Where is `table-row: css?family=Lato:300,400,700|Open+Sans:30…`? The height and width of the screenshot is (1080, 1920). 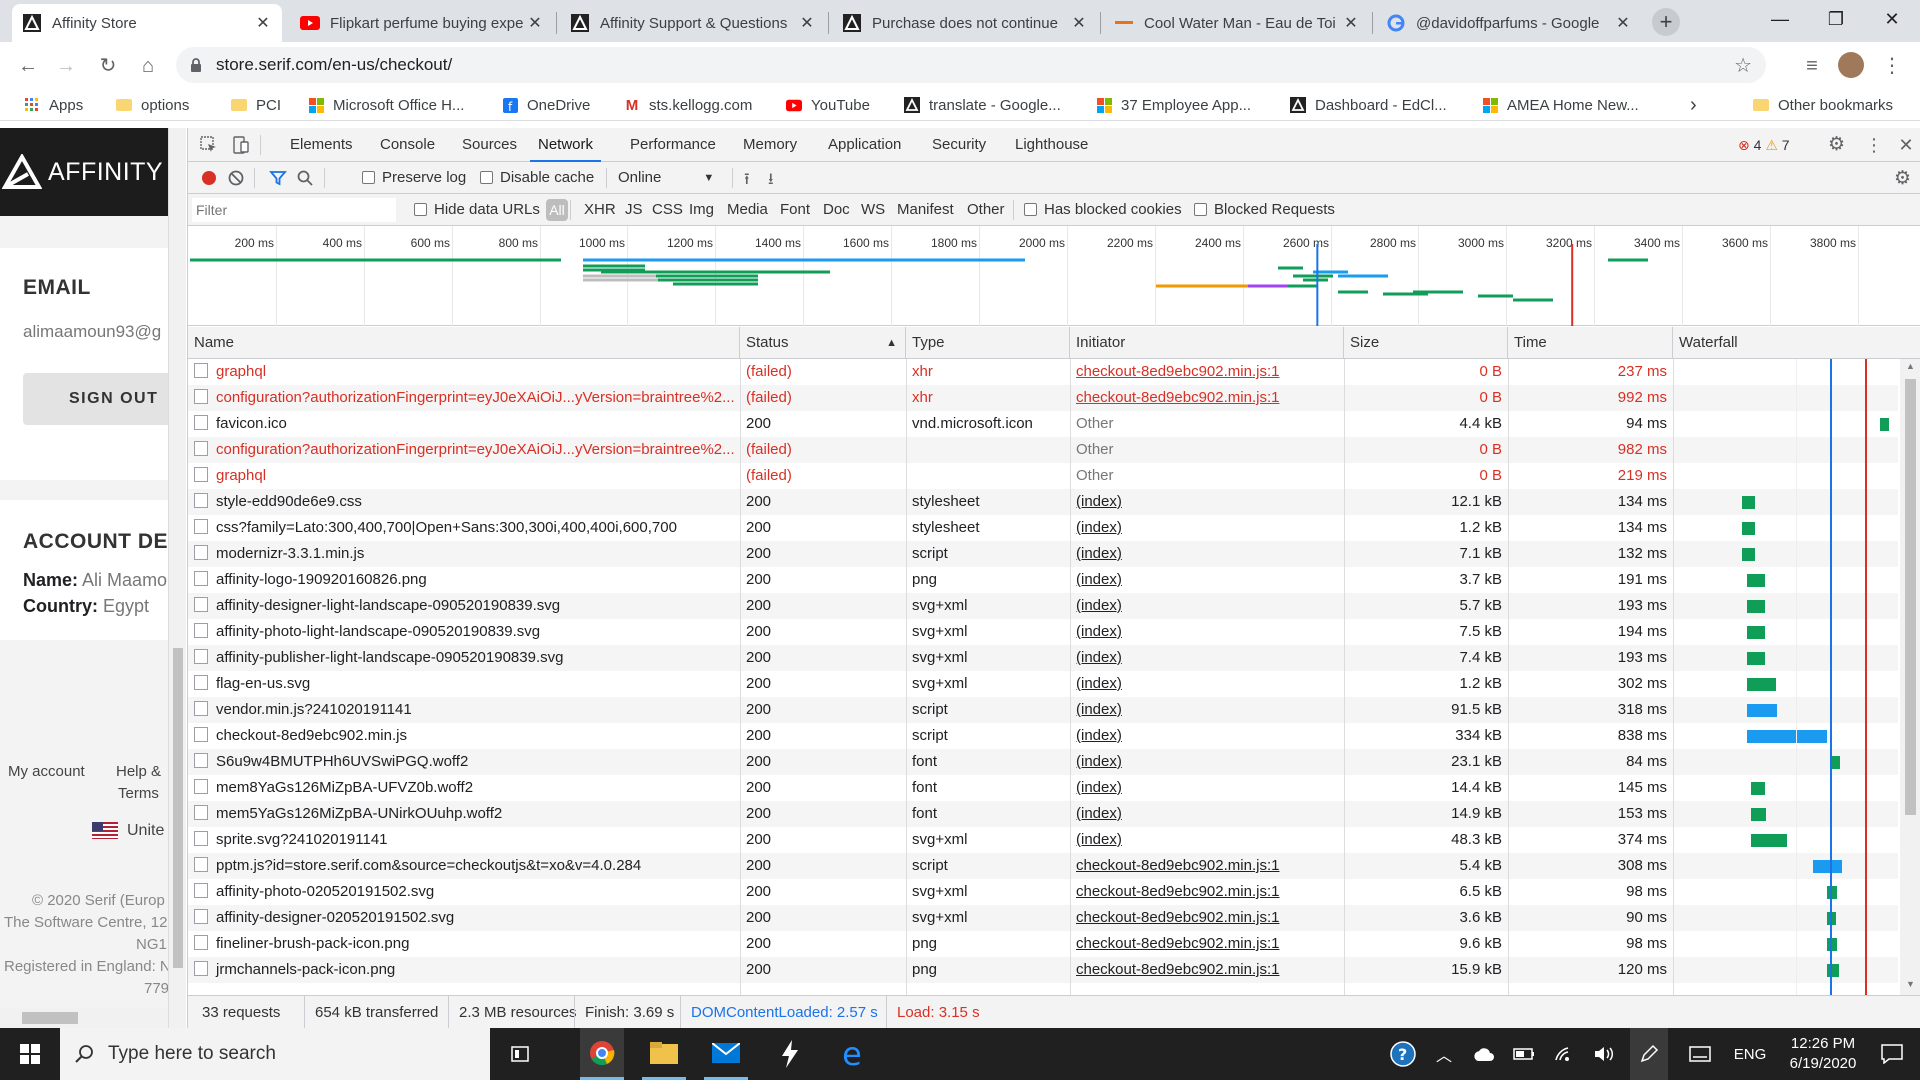 table-row: css?family=Lato:300,400,700|Open+Sans:30… is located at coordinates (1043, 528).